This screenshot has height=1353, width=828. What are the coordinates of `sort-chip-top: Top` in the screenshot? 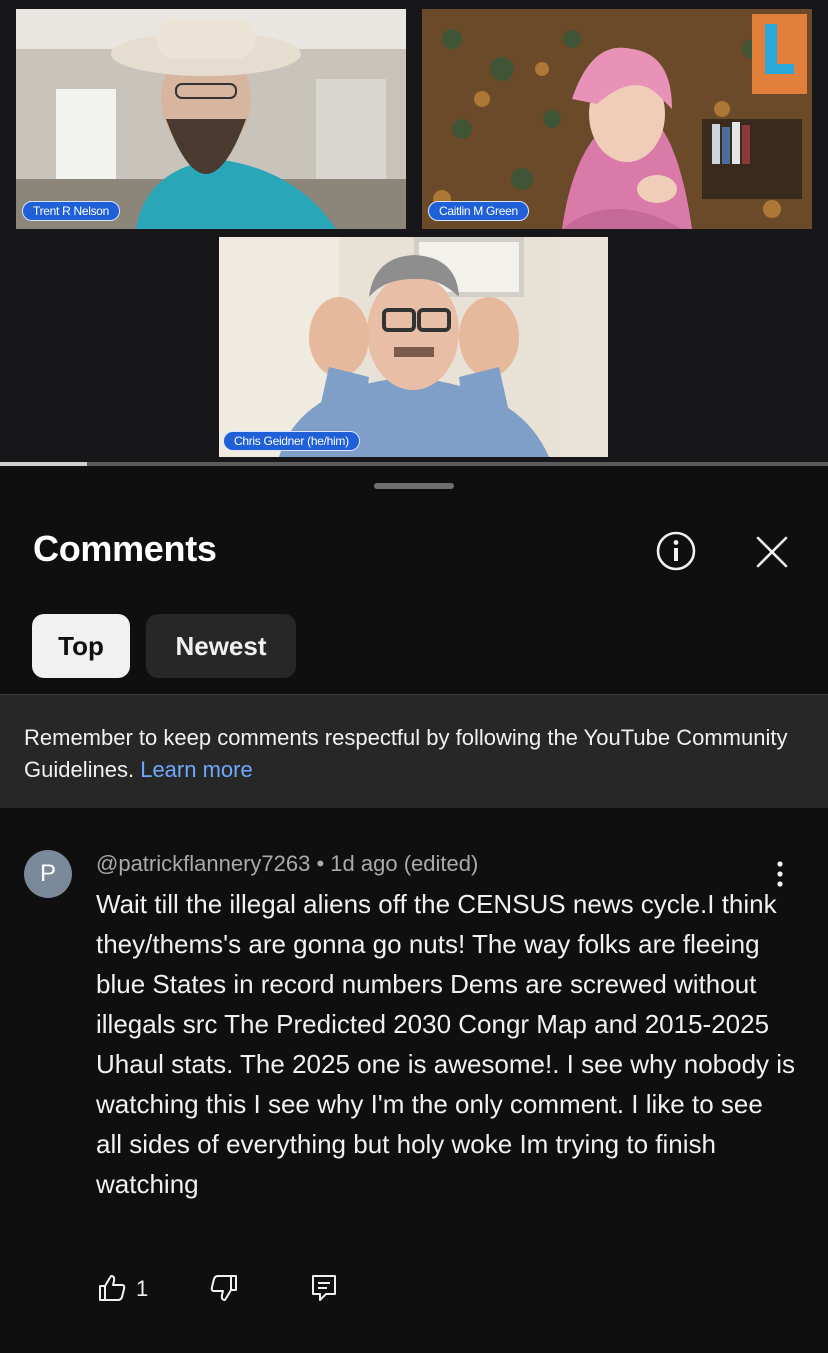 It's located at (81, 646).